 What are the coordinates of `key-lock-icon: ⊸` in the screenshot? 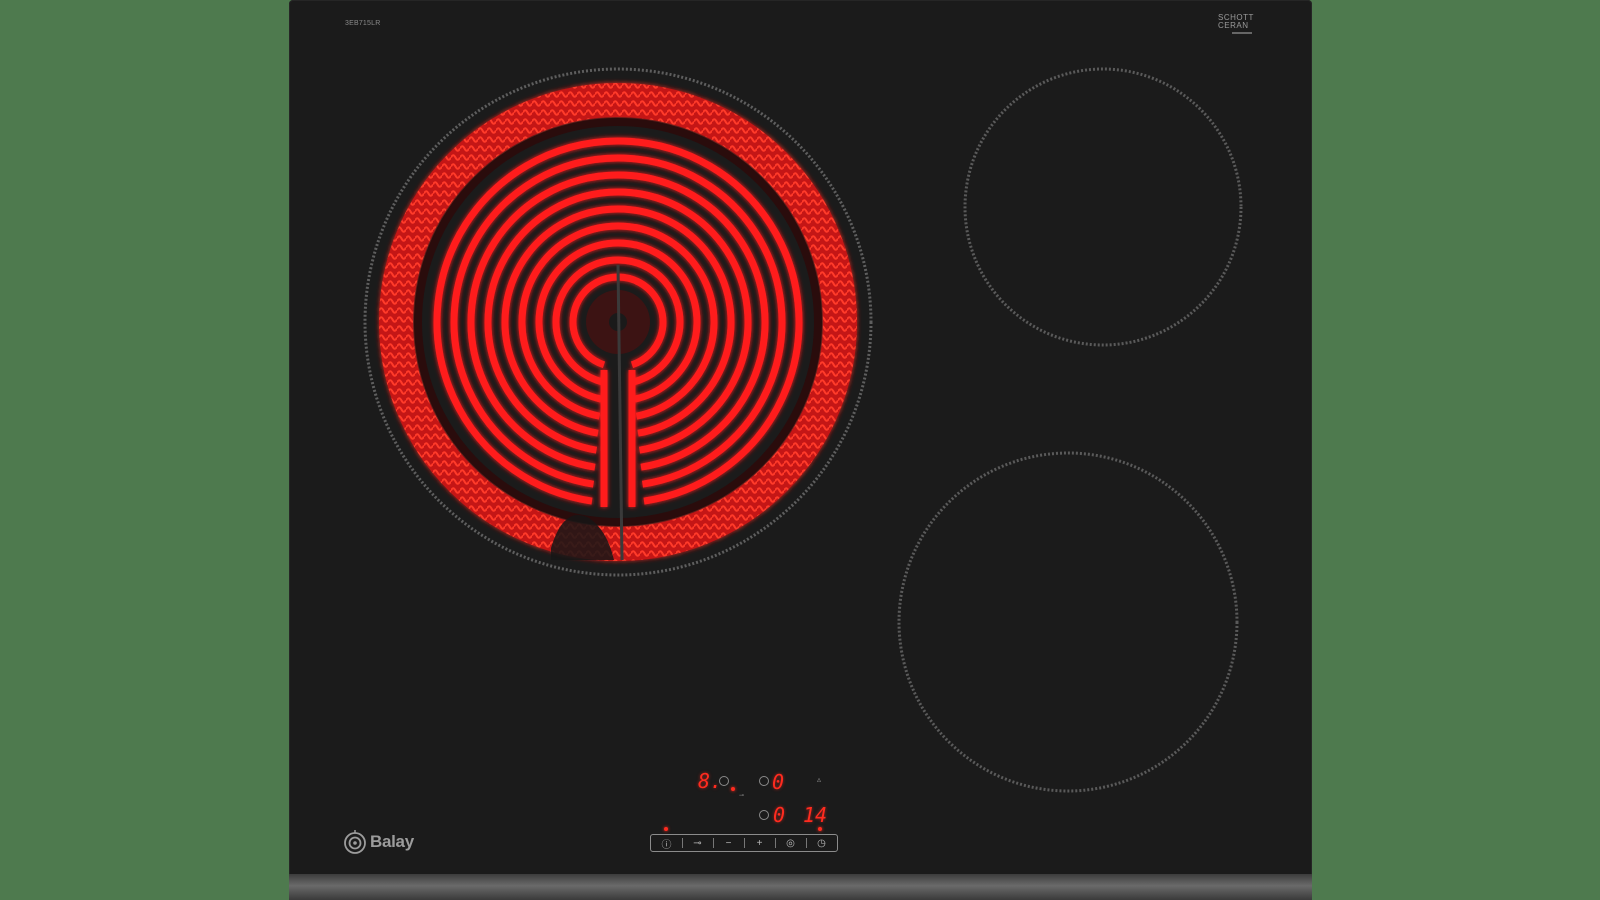 It's located at (742, 796).